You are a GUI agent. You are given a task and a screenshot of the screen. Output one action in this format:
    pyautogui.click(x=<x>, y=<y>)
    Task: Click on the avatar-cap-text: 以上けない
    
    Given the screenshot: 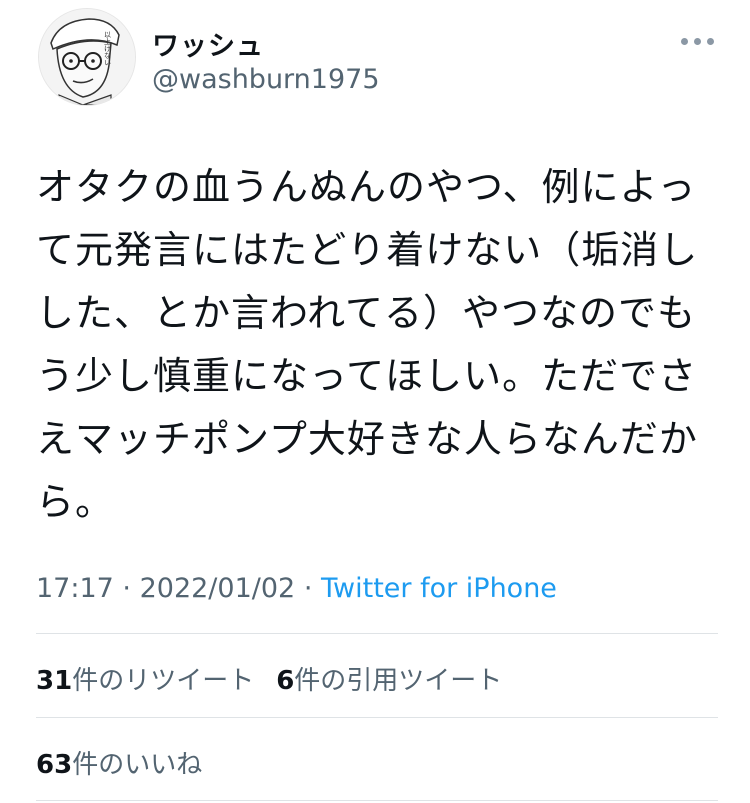 What is the action you would take?
    pyautogui.click(x=108, y=48)
    